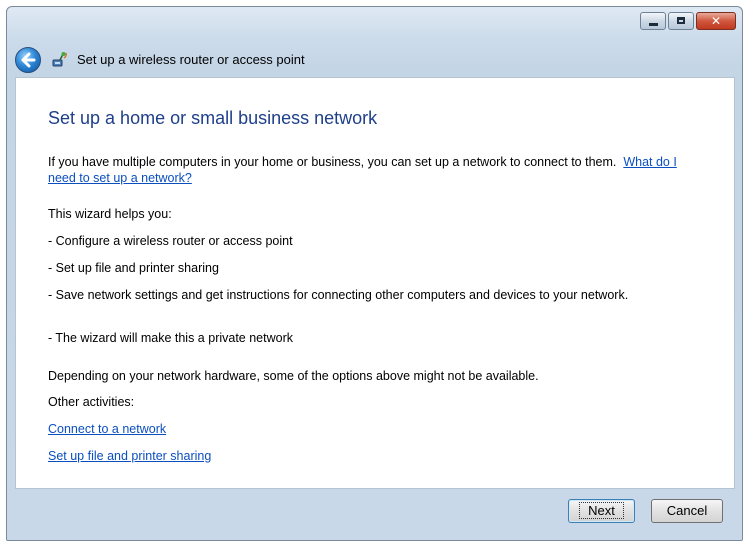  Describe the element at coordinates (213, 118) in the screenshot. I see `page-heading: Set up a home or small business network` at that location.